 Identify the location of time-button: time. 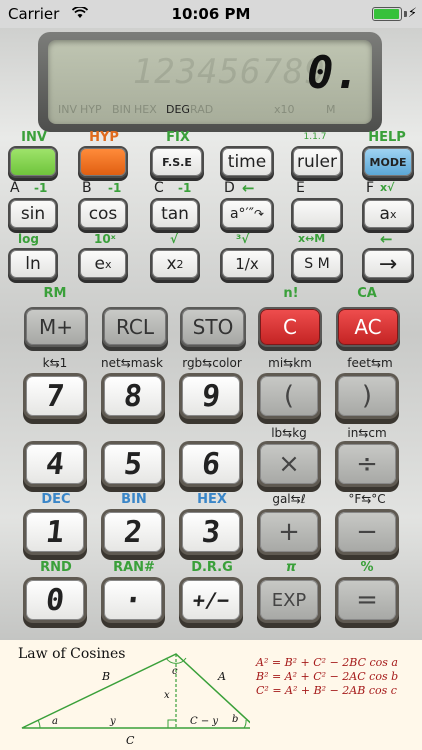
(247, 162).